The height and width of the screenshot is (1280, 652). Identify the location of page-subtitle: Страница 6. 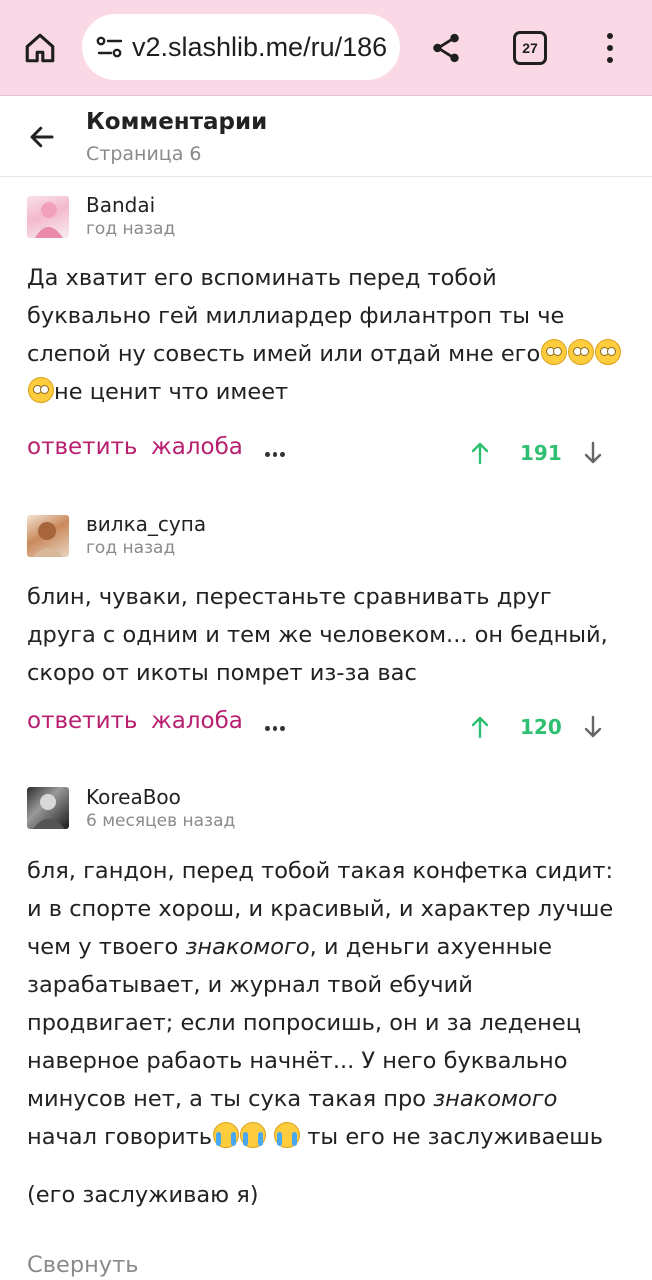
(144, 154).